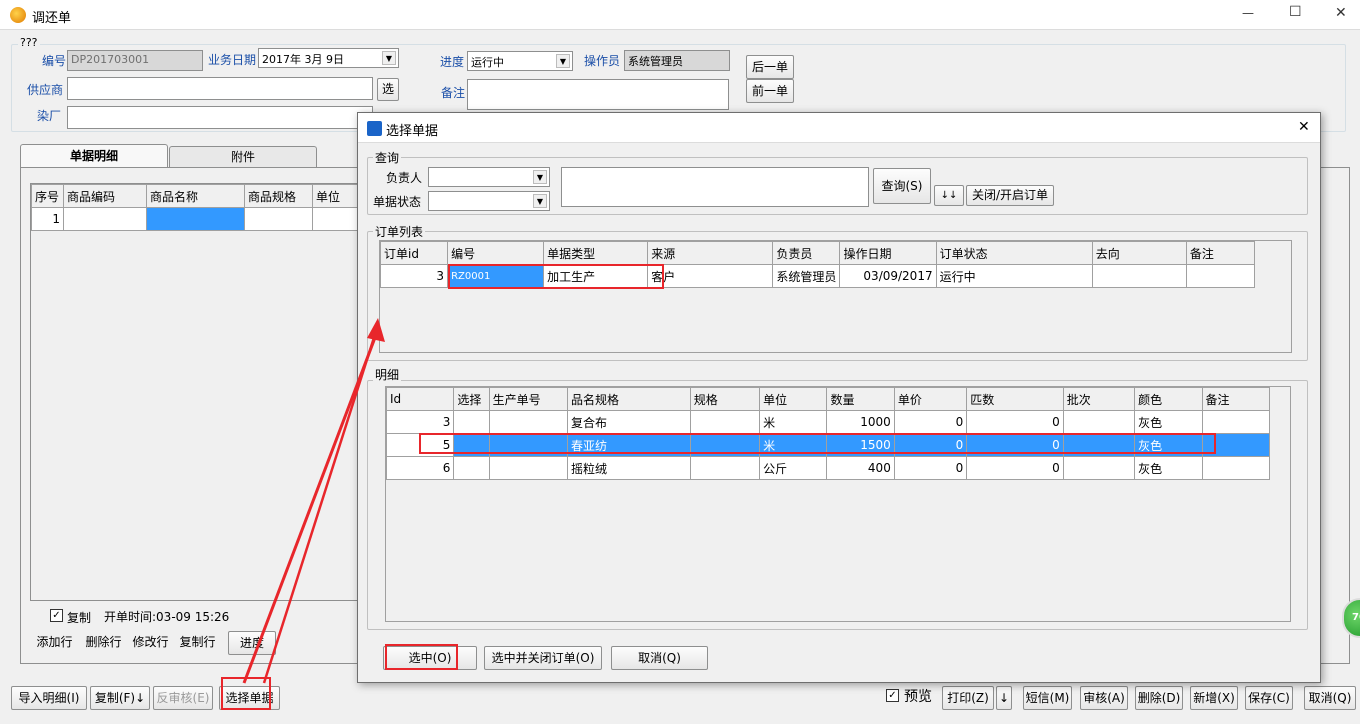 This screenshot has width=1360, height=724. What do you see at coordinates (313, 501) in the screenshot?
I see `annotation-arrow` at bounding box center [313, 501].